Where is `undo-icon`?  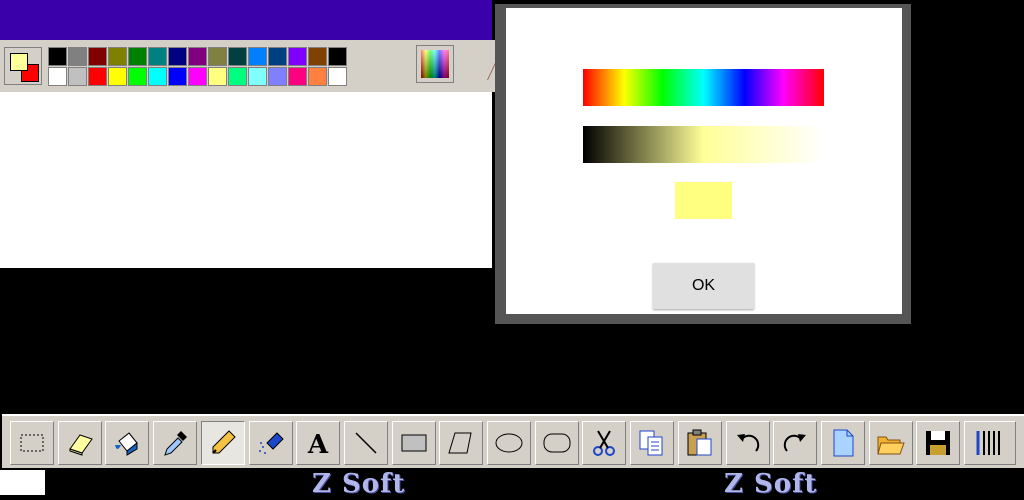
undo-icon is located at coordinates (747, 443).